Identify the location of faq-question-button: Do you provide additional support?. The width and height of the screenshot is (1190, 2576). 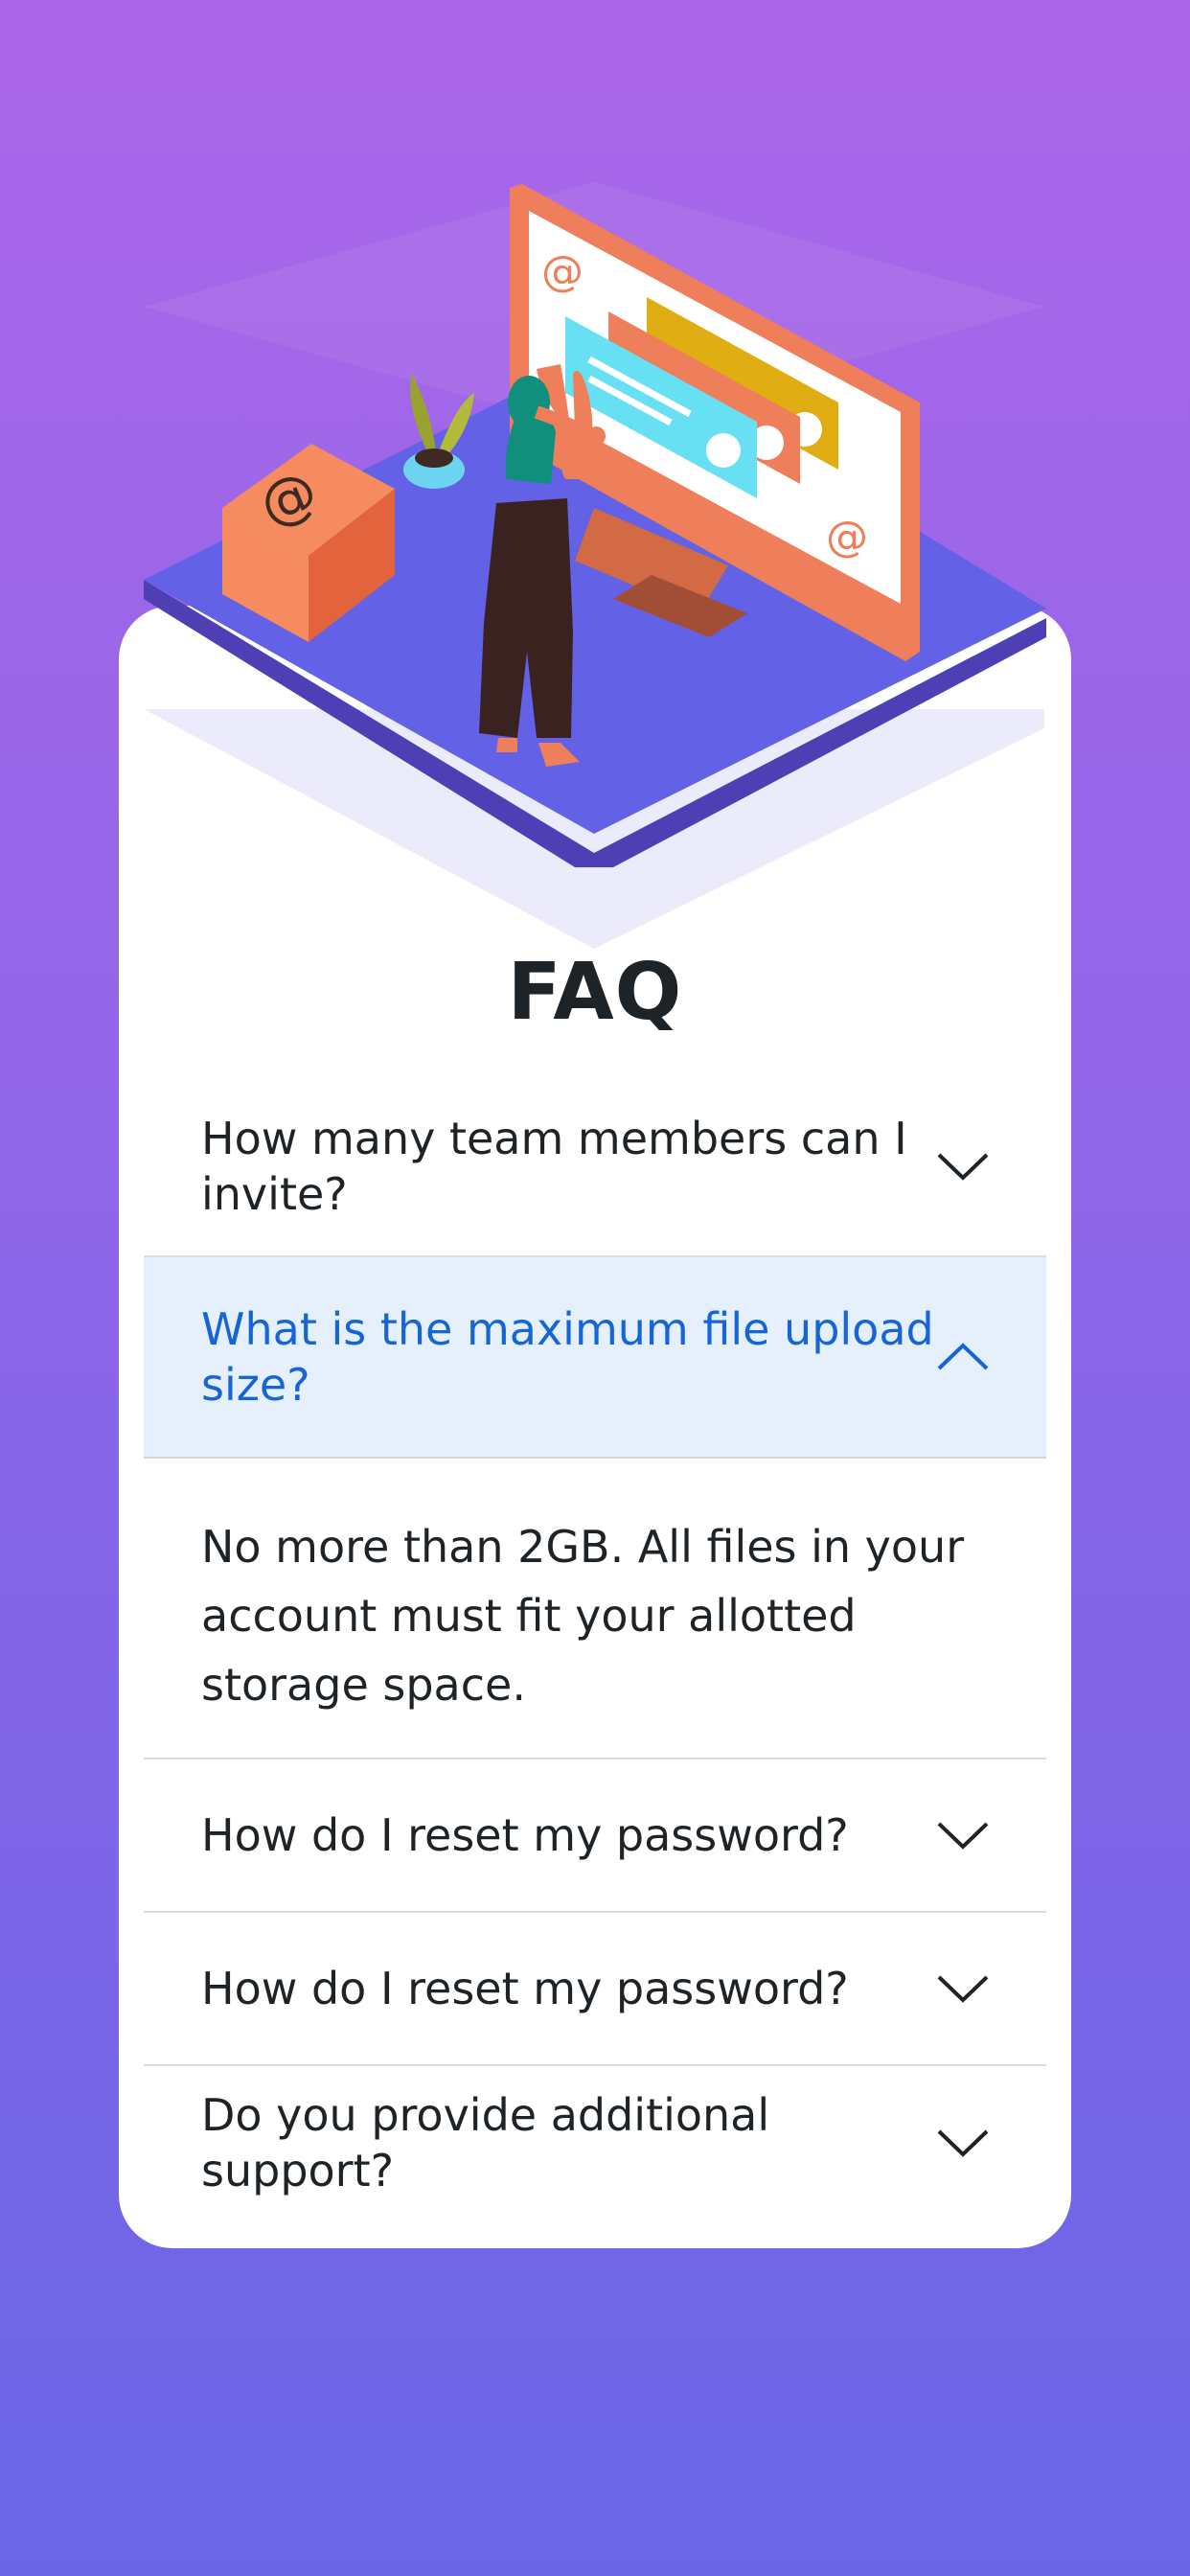
(595, 2143).